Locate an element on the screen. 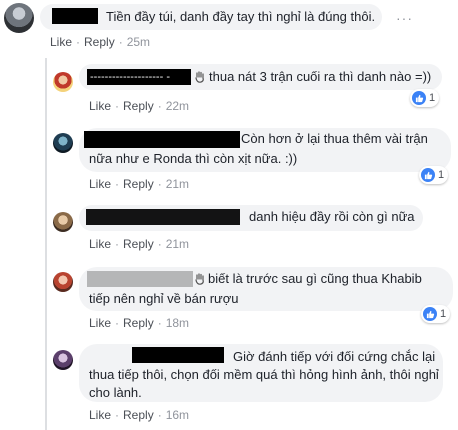  comment-text-line-1: Còn hơn ở lại thua thêm vài trận is located at coordinates (334, 138).